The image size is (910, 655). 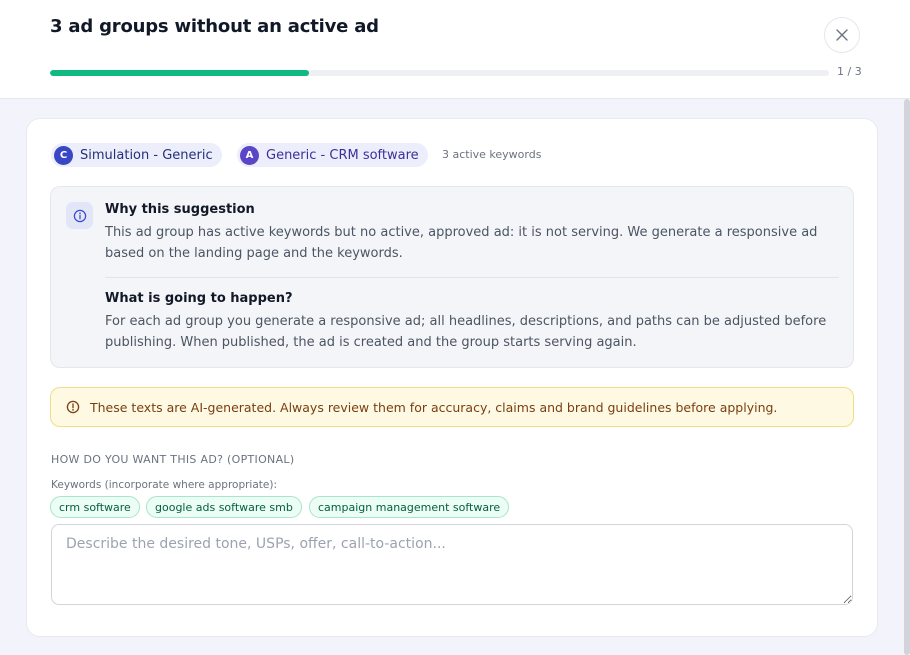 I want to click on scrollbar, so click(x=907, y=377).